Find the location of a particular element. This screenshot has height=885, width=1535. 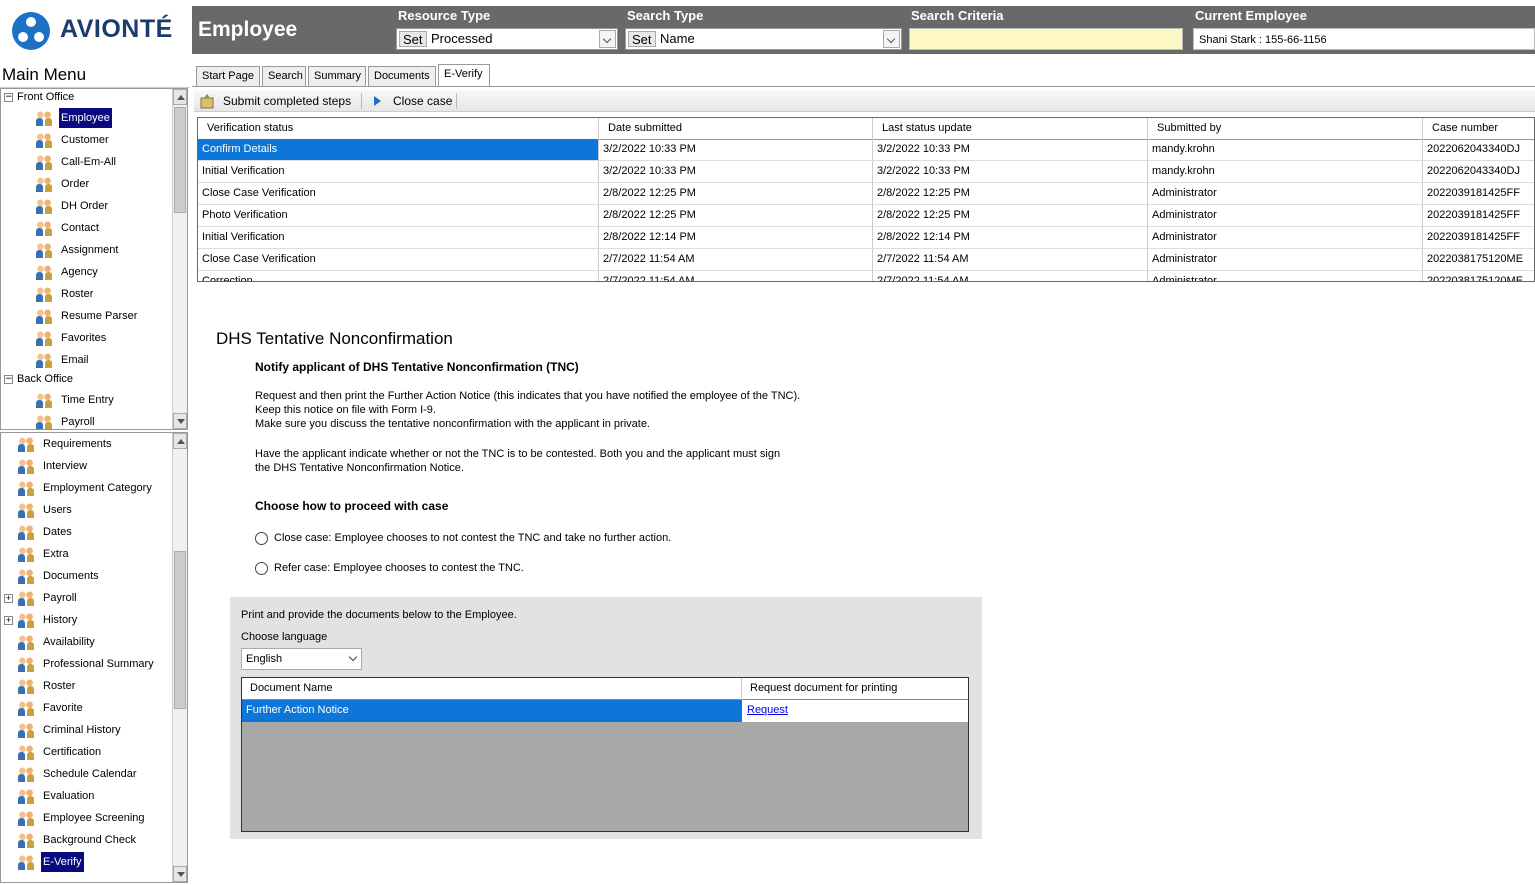

table-row: Further Action Notice Request is located at coordinates (605, 711).